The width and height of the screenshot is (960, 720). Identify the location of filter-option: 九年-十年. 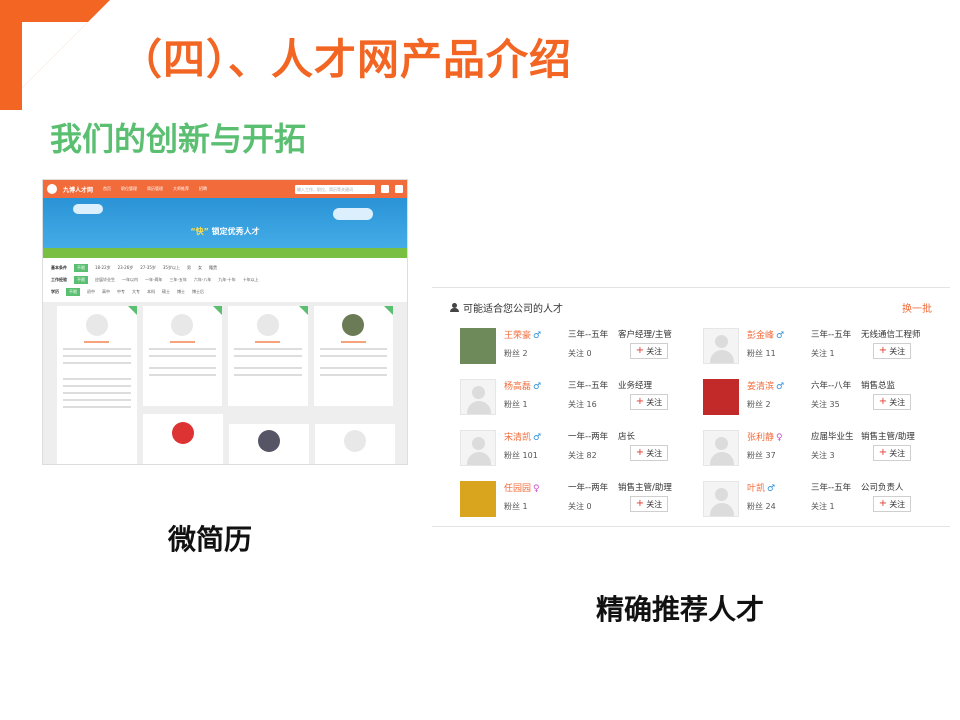
(226, 280).